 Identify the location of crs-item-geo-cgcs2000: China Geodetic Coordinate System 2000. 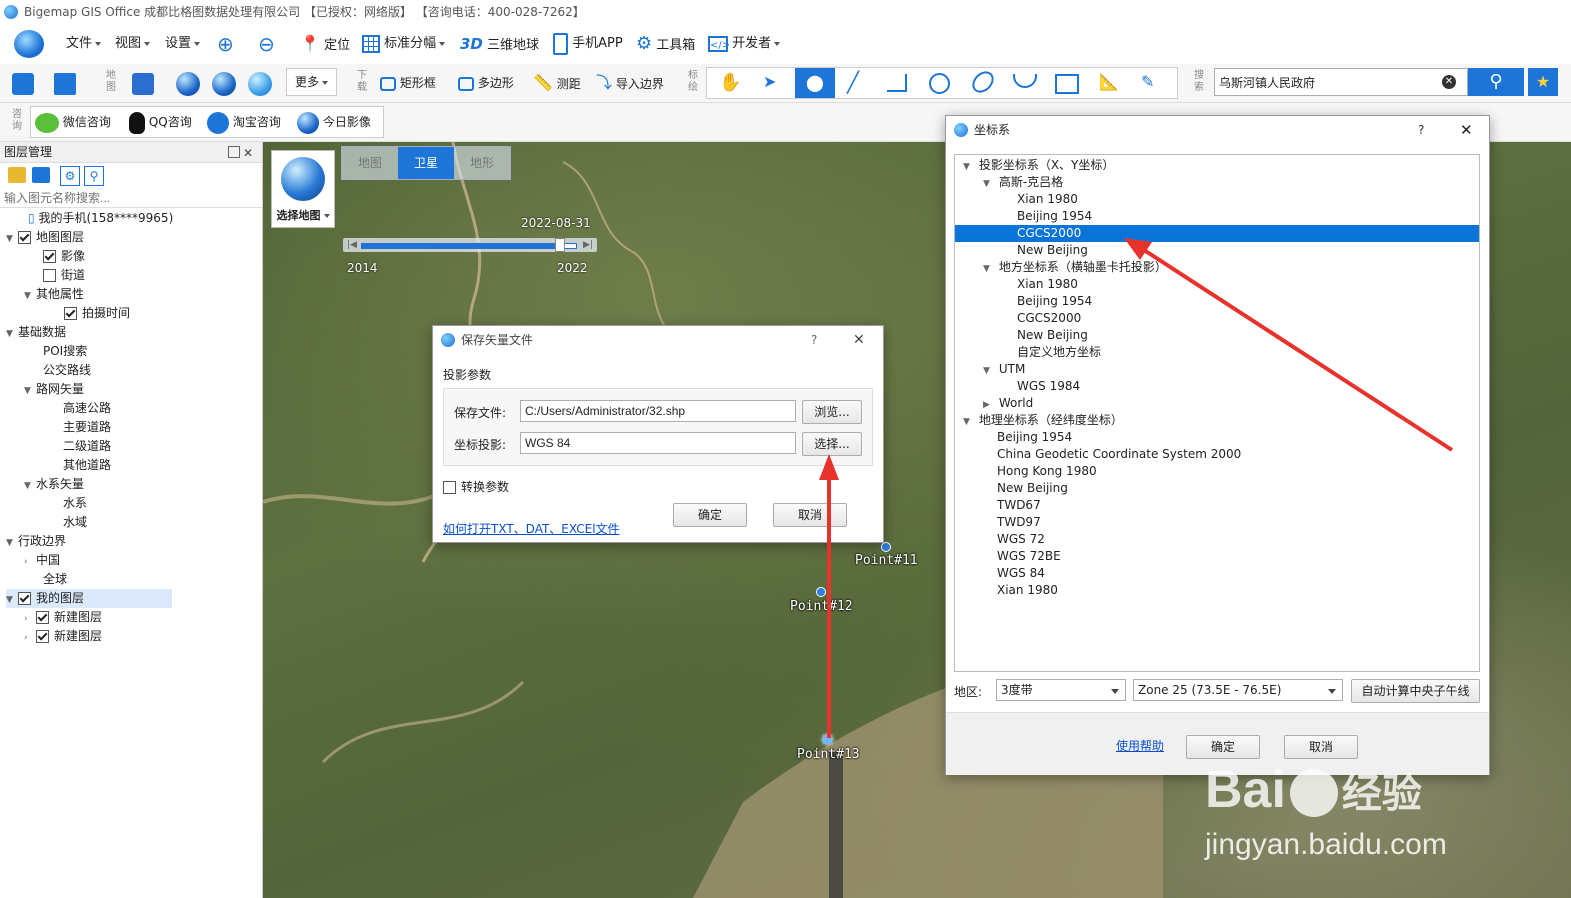
(1119, 454).